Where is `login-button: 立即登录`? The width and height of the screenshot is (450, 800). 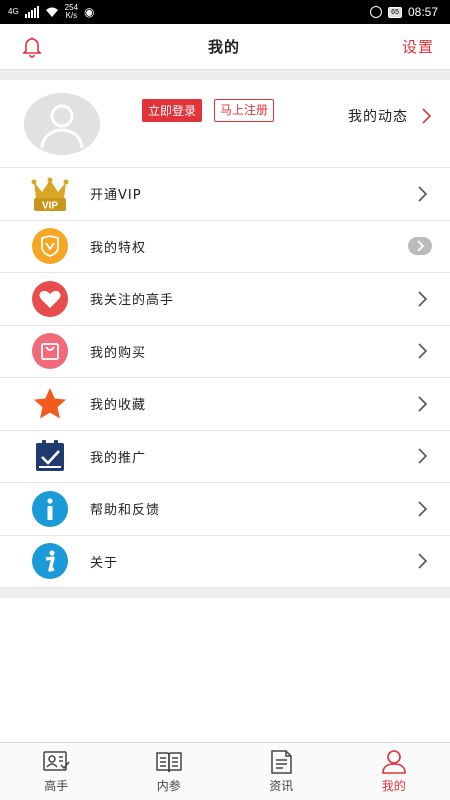
login-button: 立即登录 is located at coordinates (172, 110).